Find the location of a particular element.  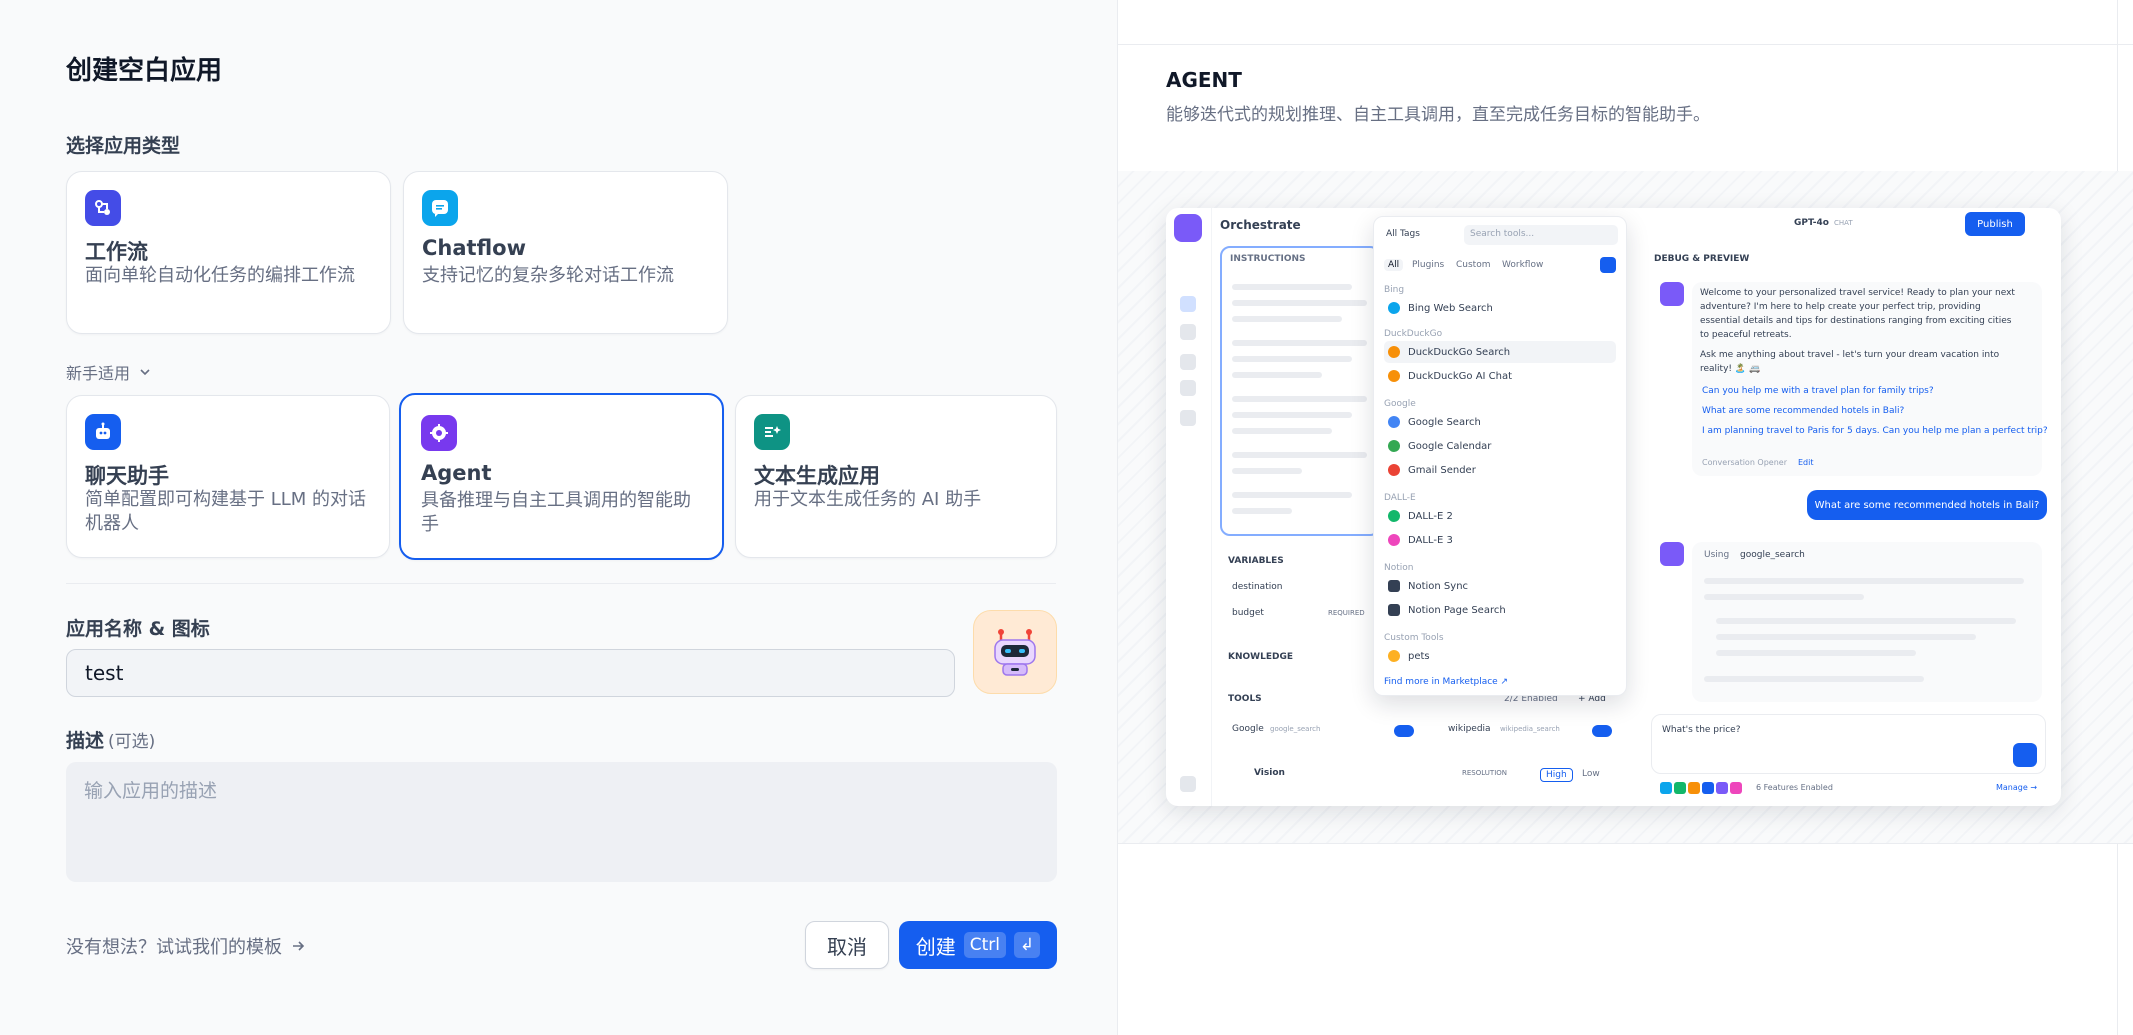

mock-publish: Publish is located at coordinates (1995, 224).